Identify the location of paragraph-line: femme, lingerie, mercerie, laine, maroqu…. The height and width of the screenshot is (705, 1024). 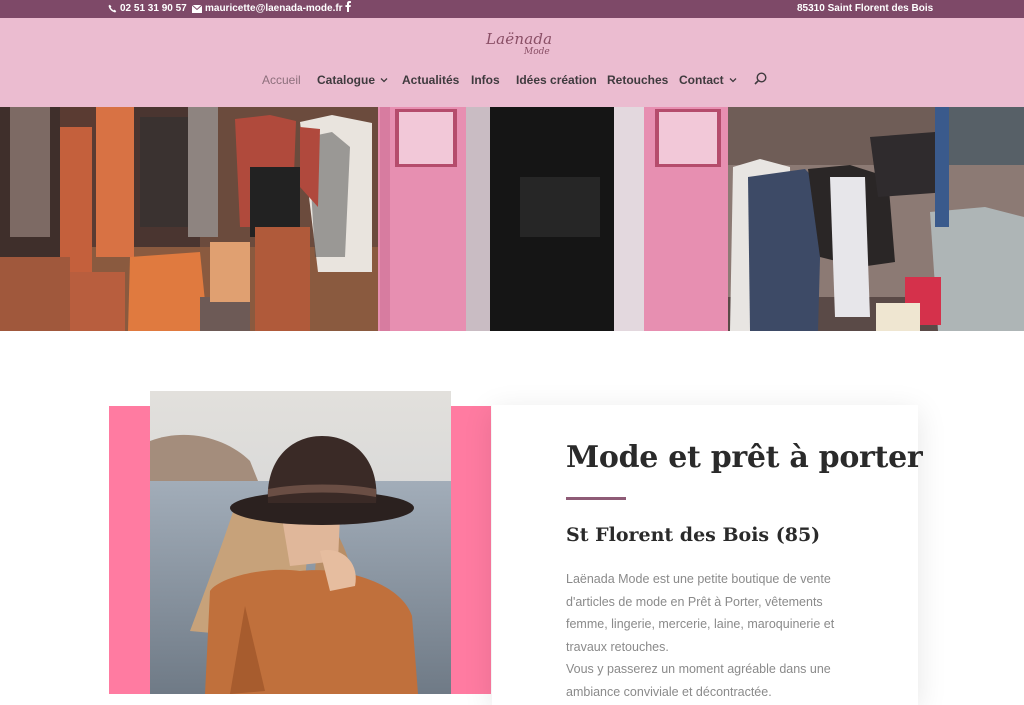
(700, 624).